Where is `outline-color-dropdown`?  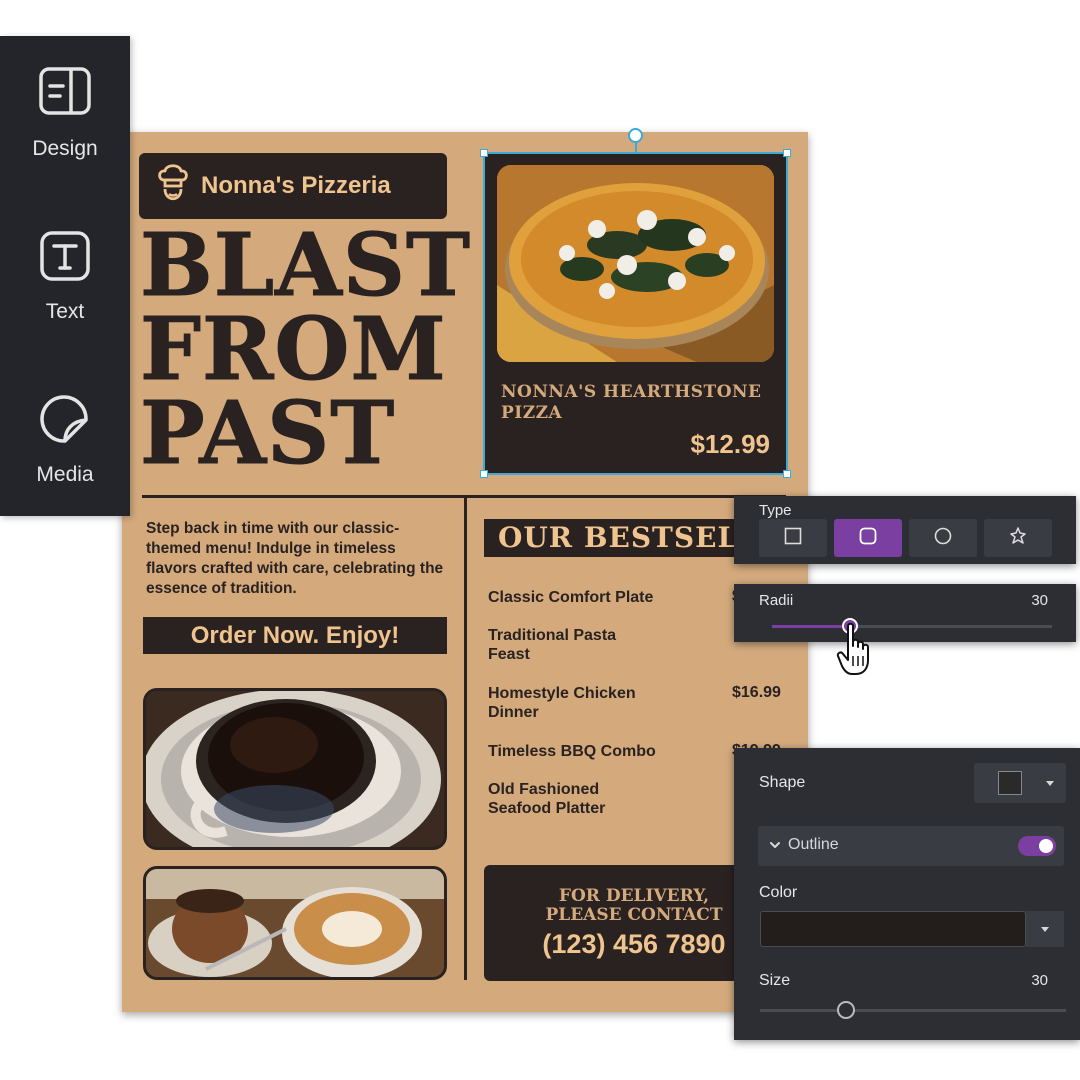 outline-color-dropdown is located at coordinates (1045, 929).